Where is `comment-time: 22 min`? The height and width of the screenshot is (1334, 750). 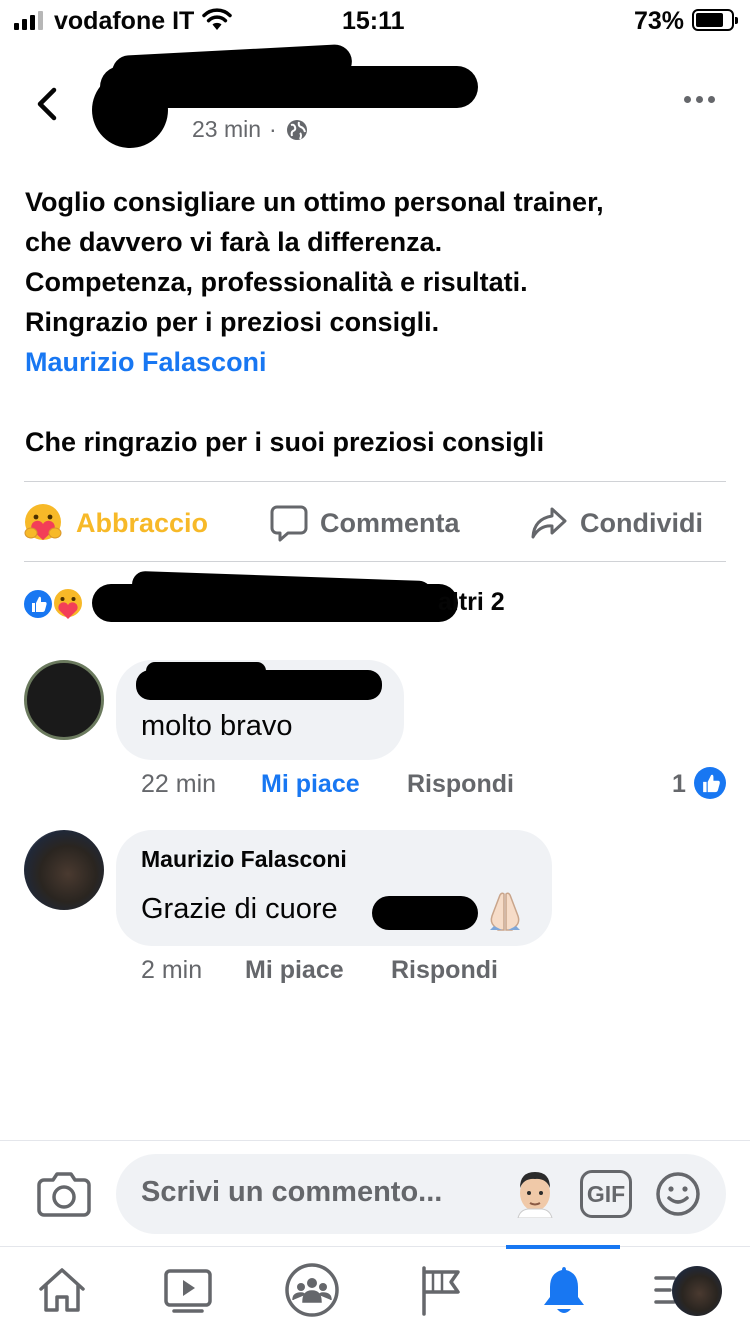
comment-time: 22 min is located at coordinates (179, 784).